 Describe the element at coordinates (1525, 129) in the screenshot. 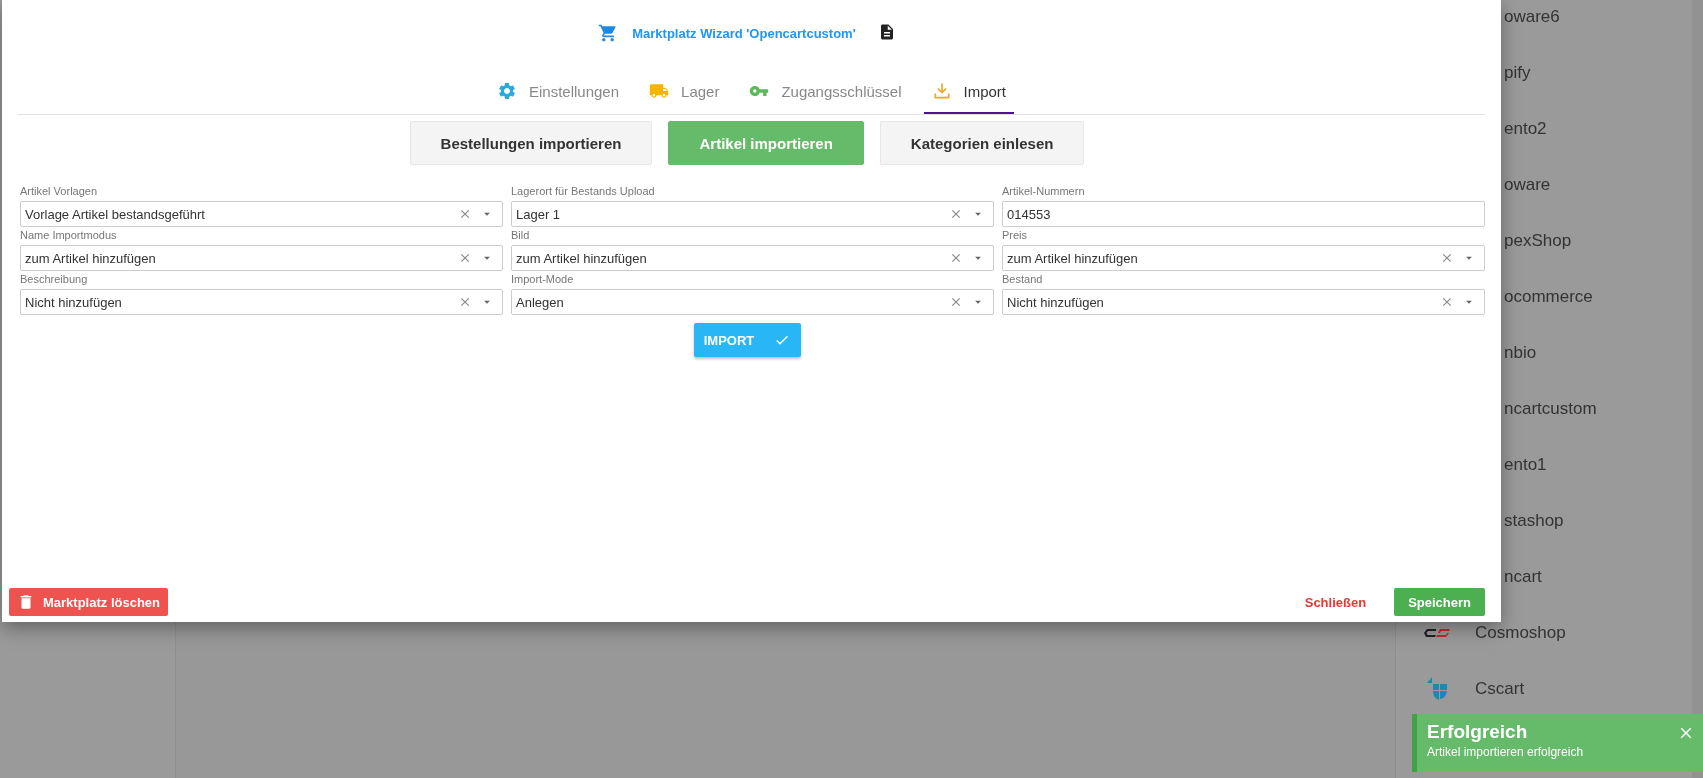

I see `marketplace-item: ento2` at that location.